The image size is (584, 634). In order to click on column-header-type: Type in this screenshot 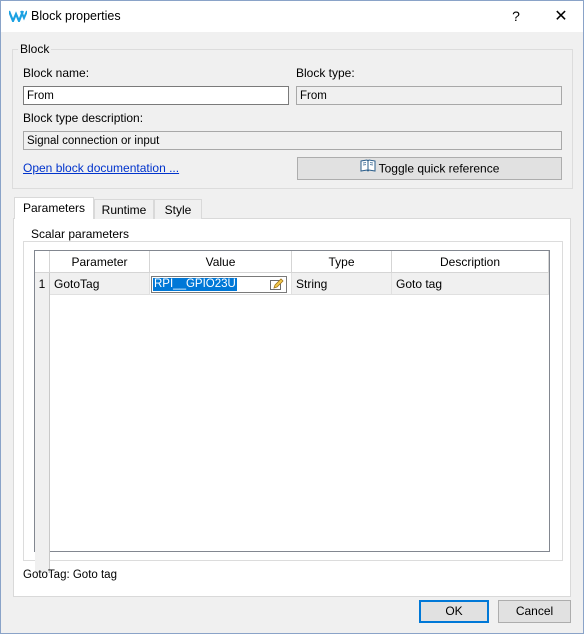, I will do `click(342, 262)`.